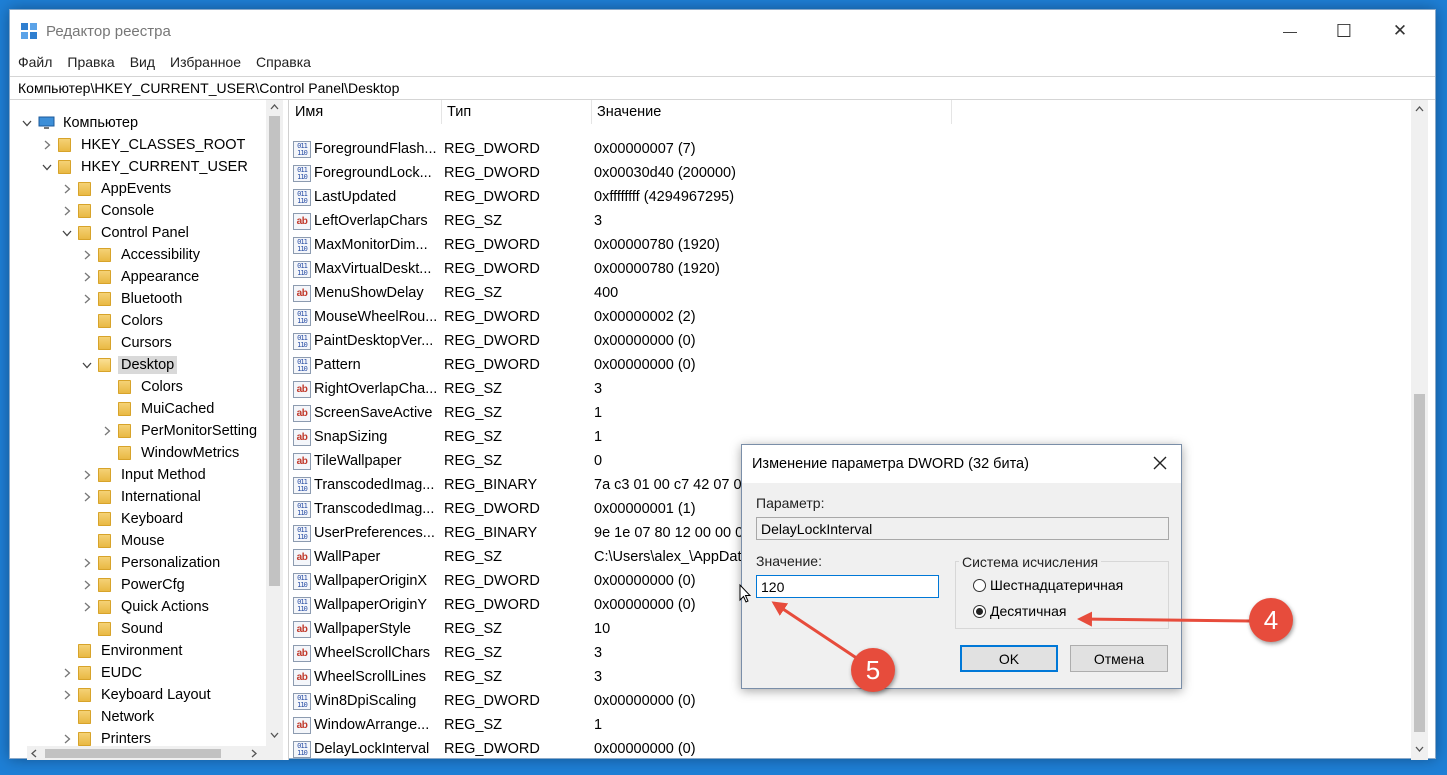 The height and width of the screenshot is (775, 1447). I want to click on tree-node-label: Environment, so click(141, 651).